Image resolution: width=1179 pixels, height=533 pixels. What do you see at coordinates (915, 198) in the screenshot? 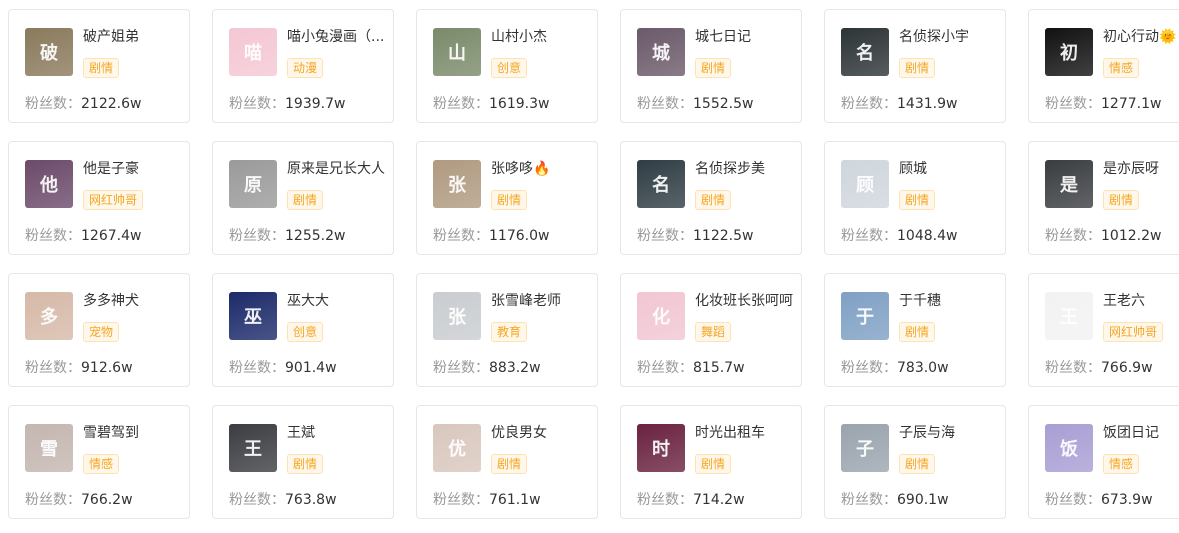
I see `influencer-card: 顾 顾城 剧情 粉丝数：1048.4w` at bounding box center [915, 198].